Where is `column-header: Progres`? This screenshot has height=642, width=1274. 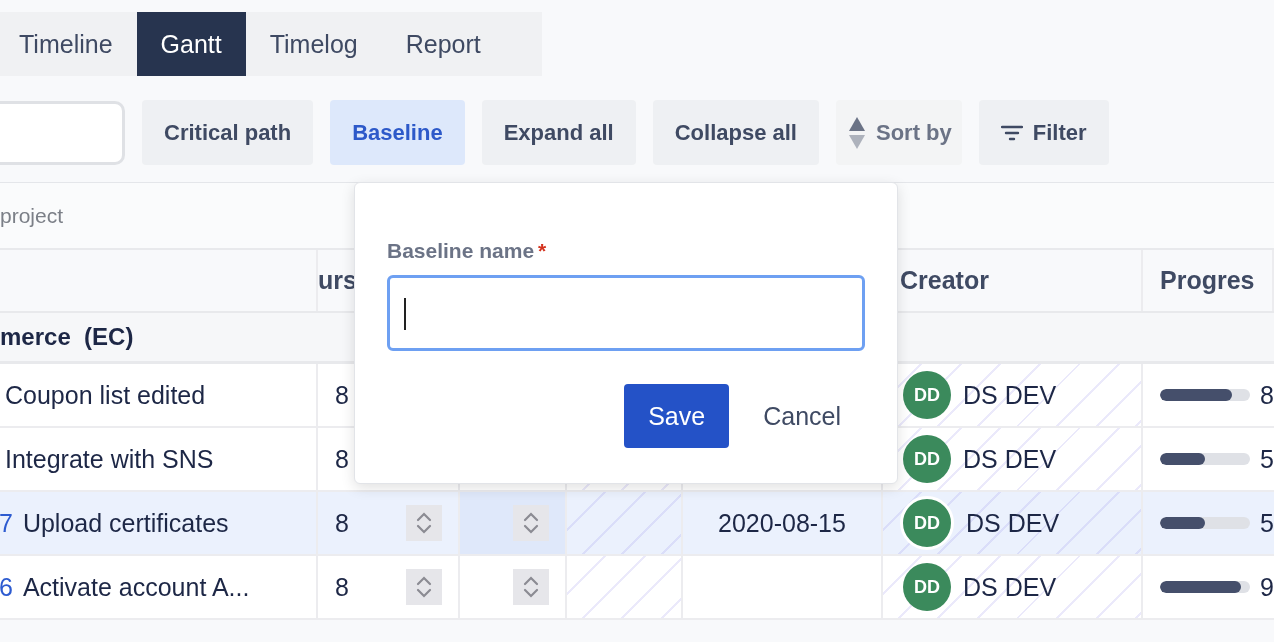 column-header: Progres is located at coordinates (1208, 280).